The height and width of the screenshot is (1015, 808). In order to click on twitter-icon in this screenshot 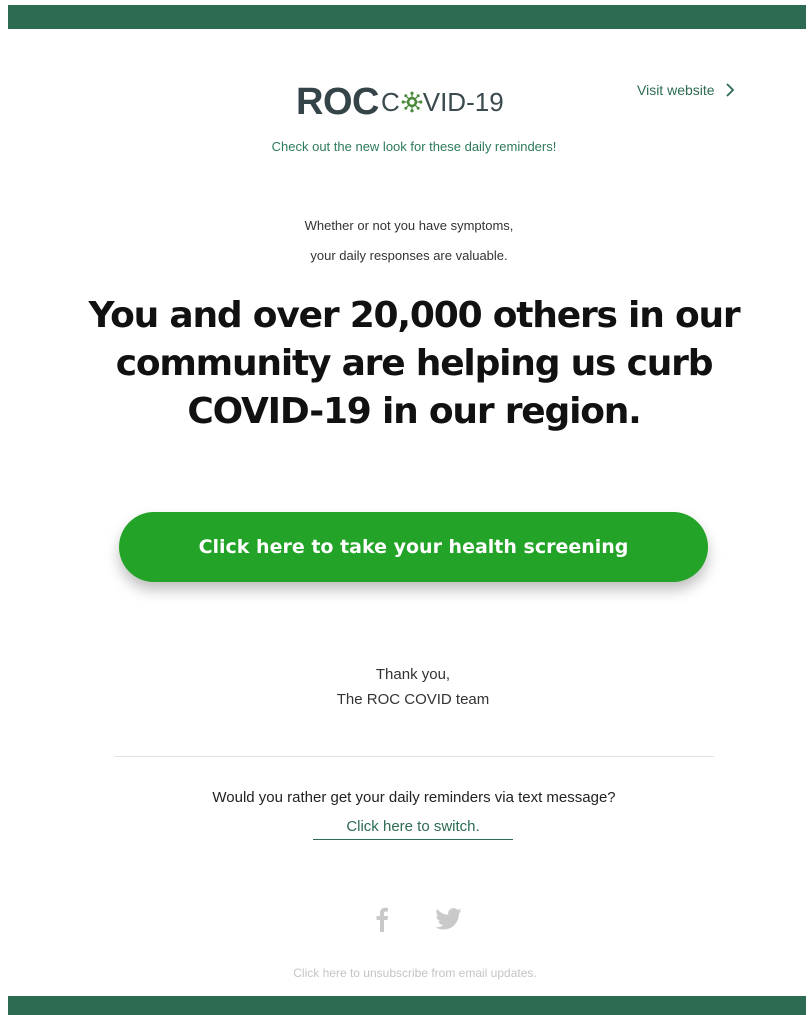, I will do `click(448, 919)`.